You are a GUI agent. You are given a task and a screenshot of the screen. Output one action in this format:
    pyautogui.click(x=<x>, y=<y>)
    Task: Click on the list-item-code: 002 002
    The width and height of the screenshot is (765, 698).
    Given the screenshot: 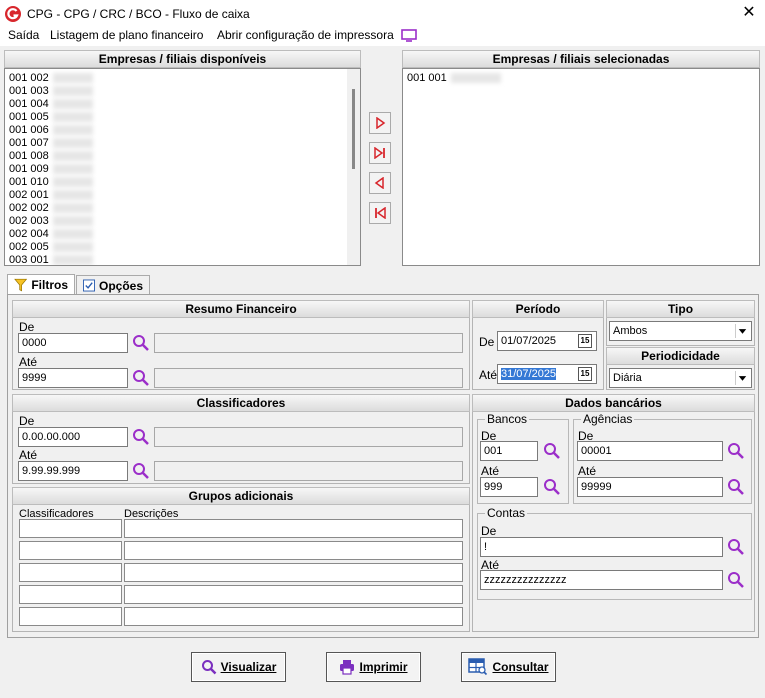 What is the action you would take?
    pyautogui.click(x=29, y=208)
    